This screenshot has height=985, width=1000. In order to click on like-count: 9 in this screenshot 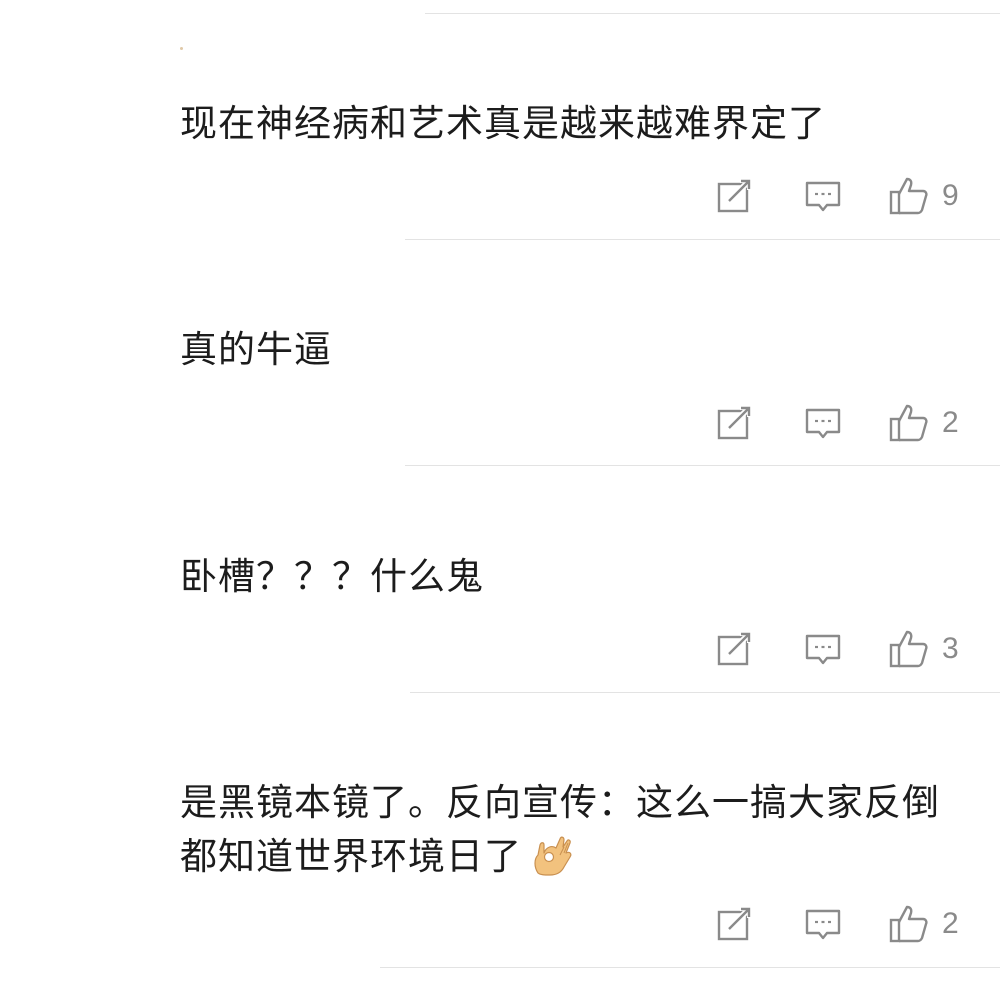, I will do `click(950, 195)`.